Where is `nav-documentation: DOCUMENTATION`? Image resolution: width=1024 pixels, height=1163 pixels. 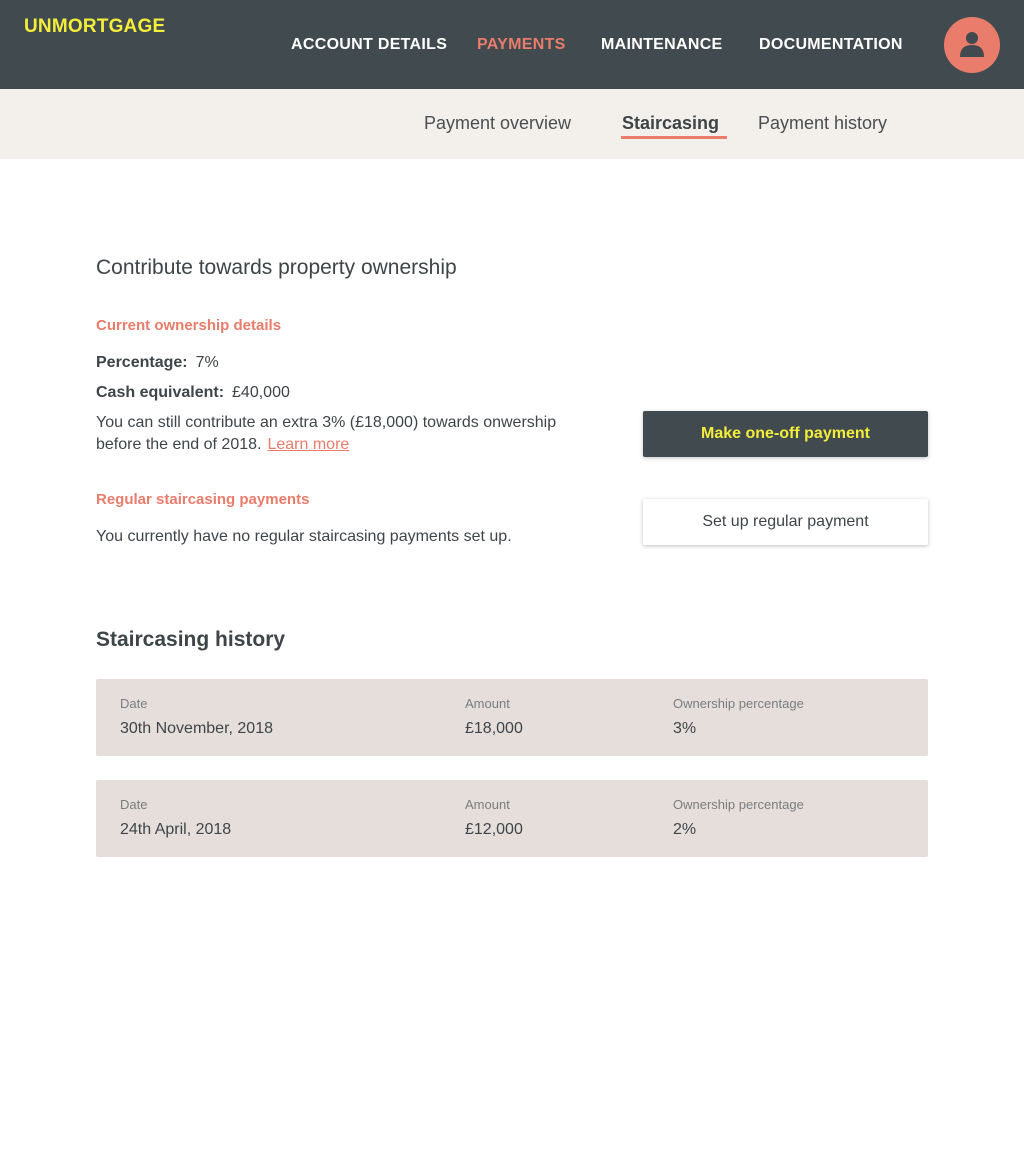
nav-documentation: DOCUMENTATION is located at coordinates (831, 45).